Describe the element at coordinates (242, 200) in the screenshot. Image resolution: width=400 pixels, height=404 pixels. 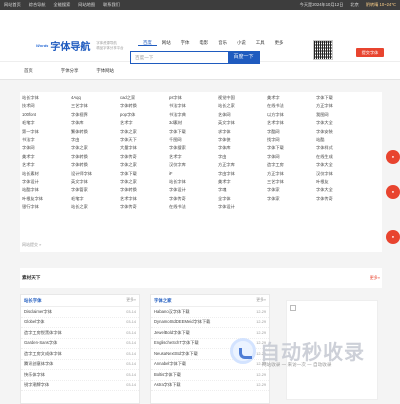
I see `link-item: 全字体` at that location.